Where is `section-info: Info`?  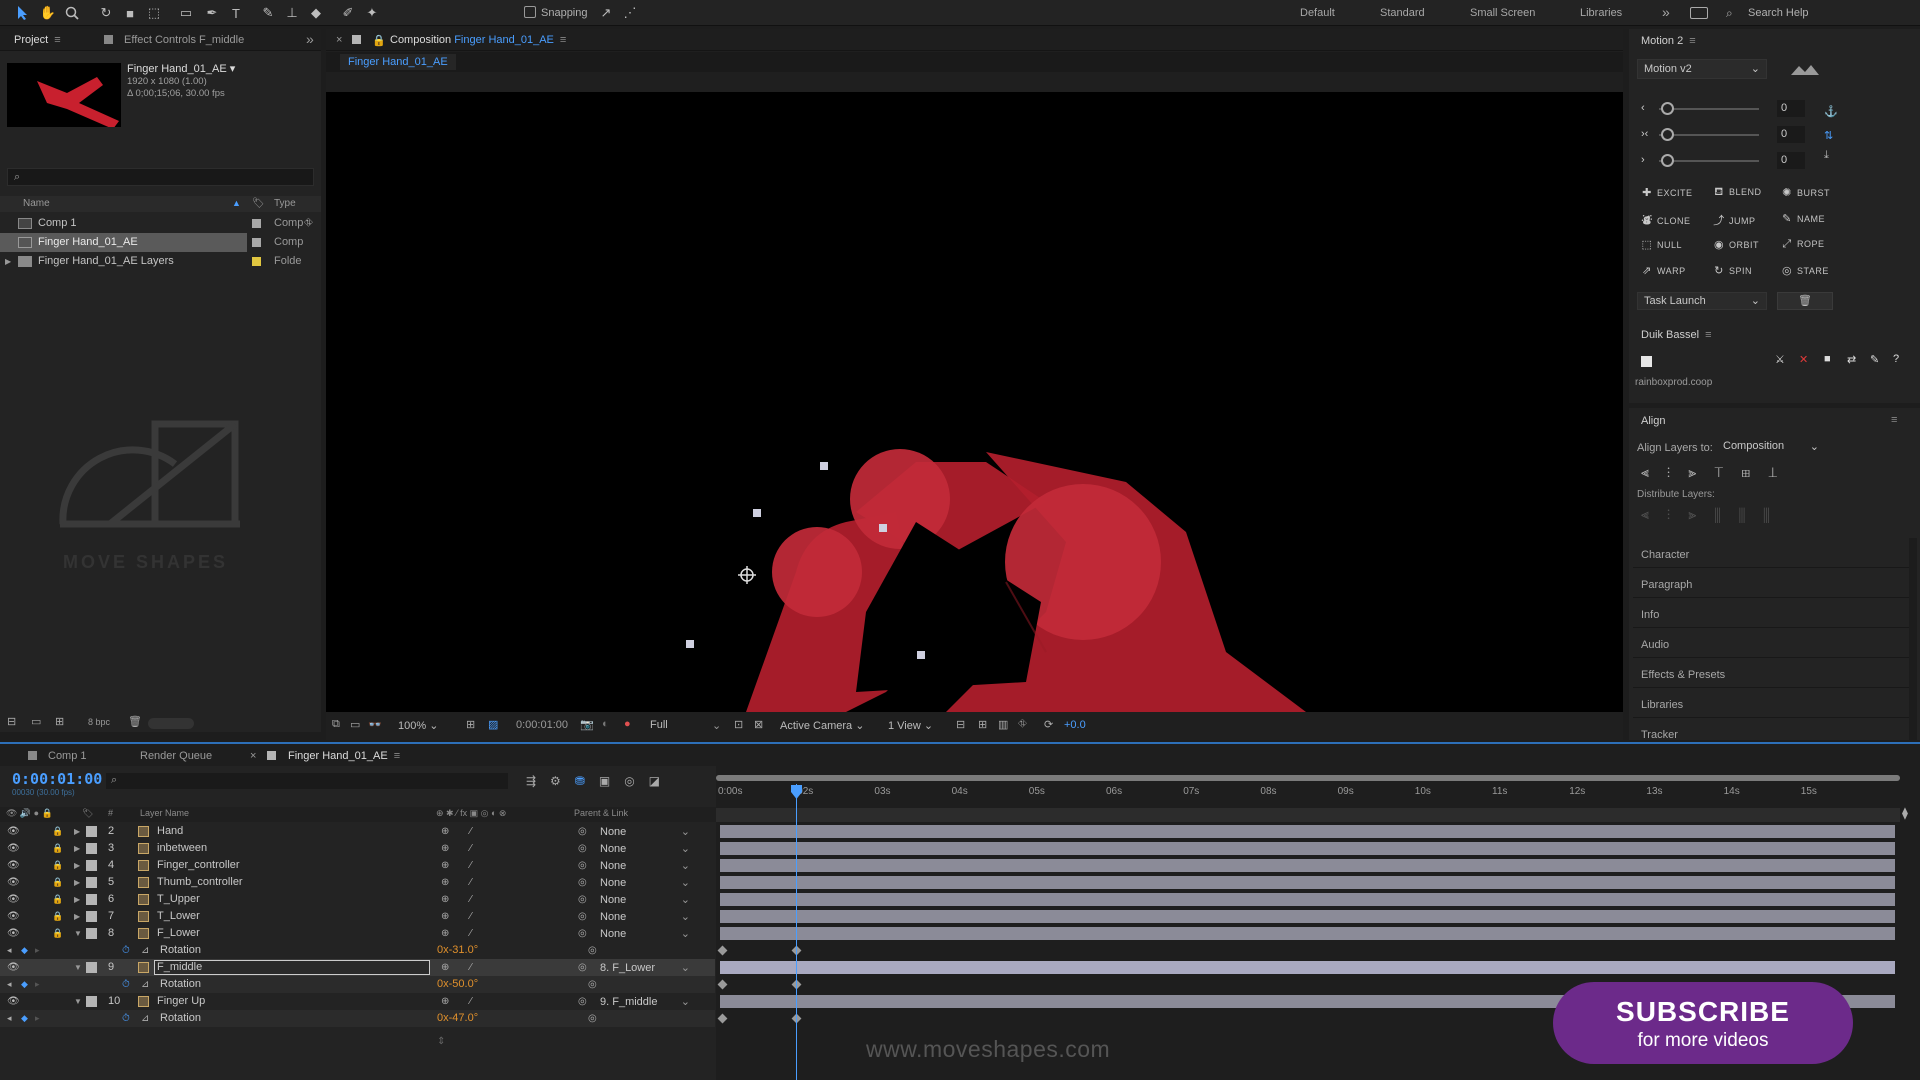
section-info: Info is located at coordinates (1650, 615).